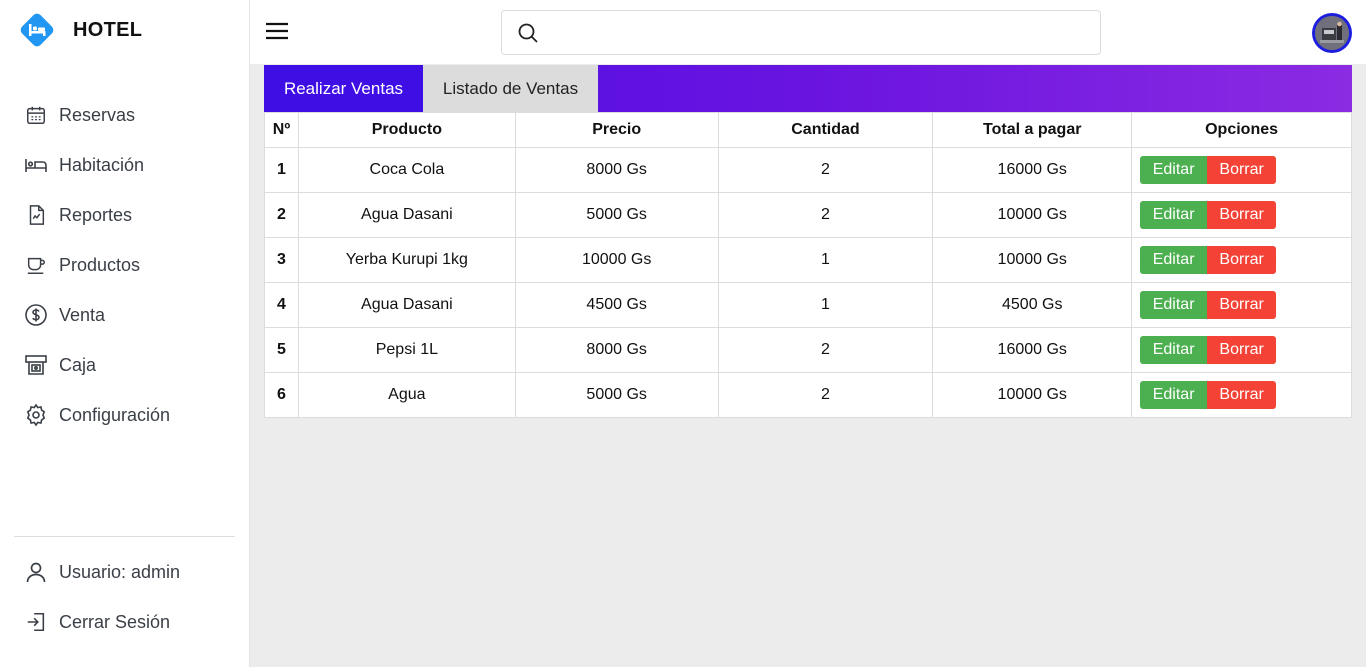  I want to click on logout-icon, so click(36, 622).